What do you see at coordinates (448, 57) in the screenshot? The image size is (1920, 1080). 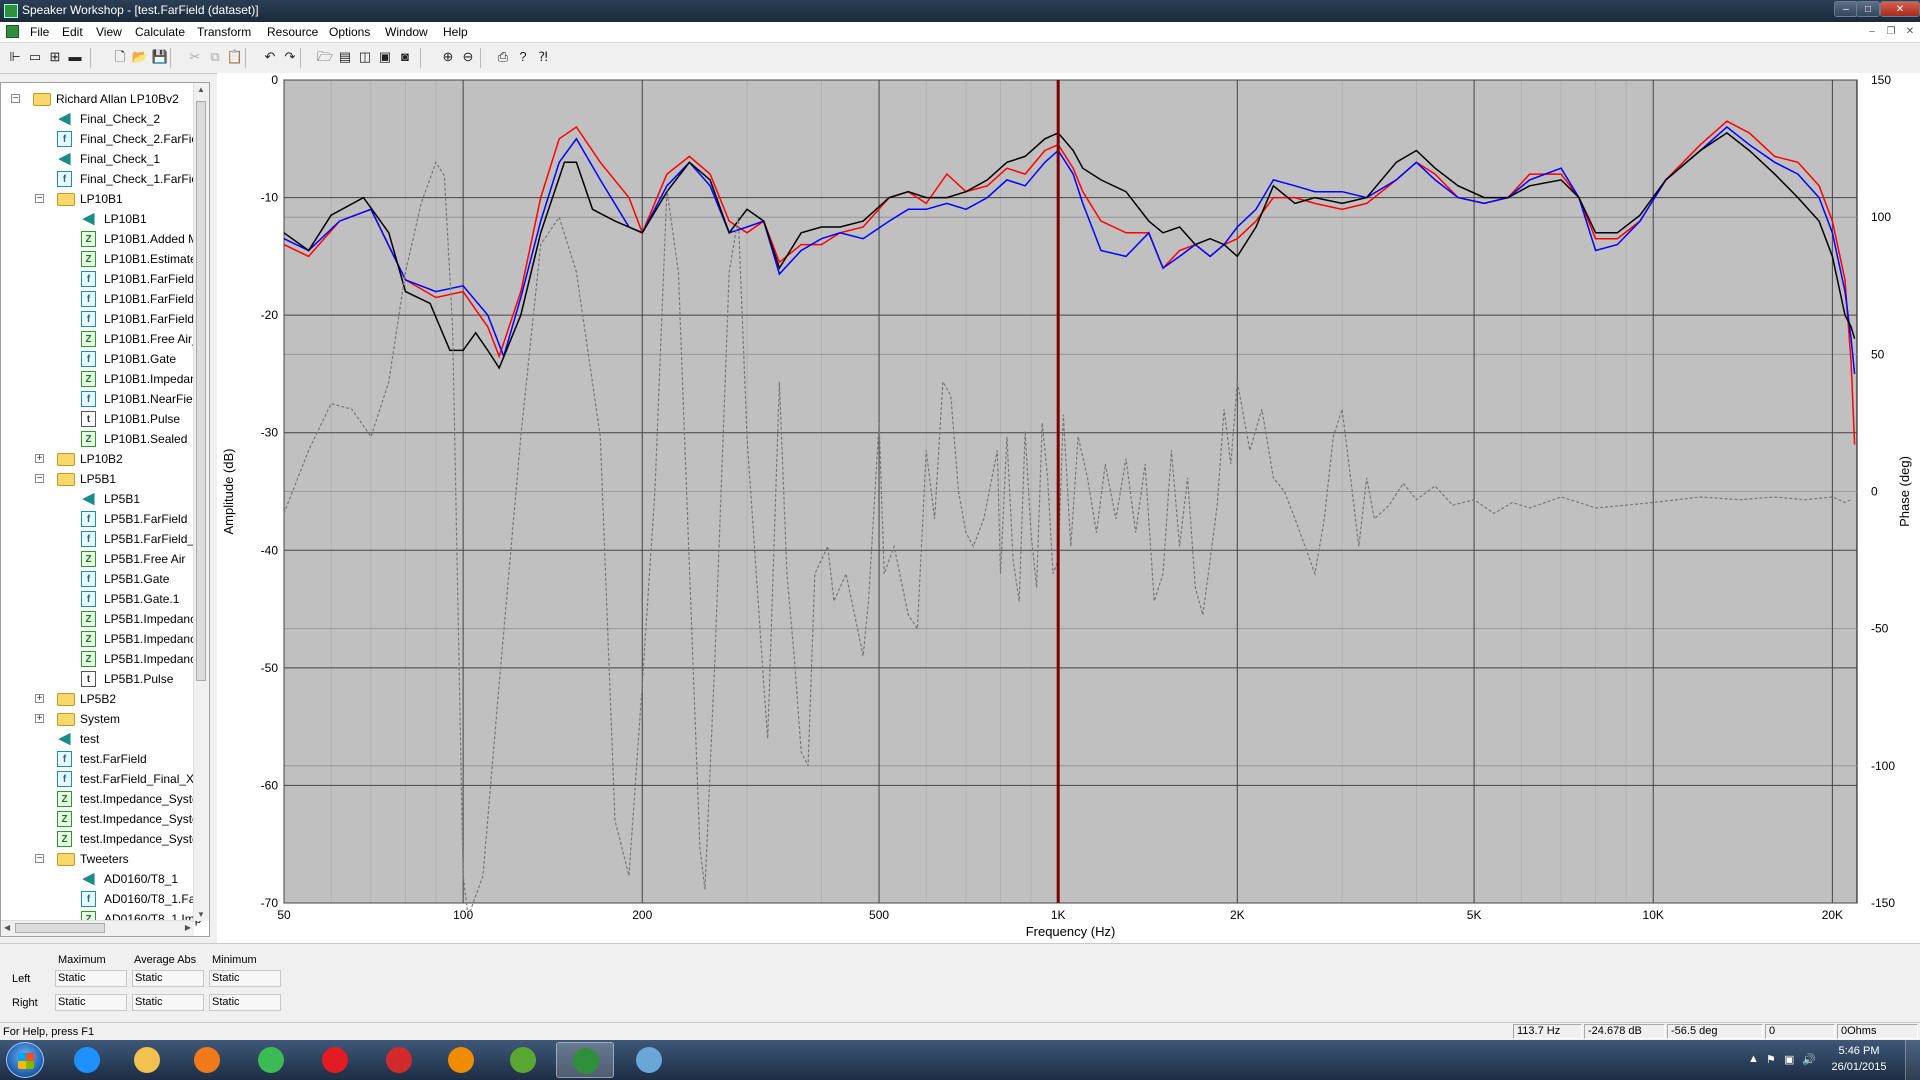 I see `zoom-in-icon: ⊕` at bounding box center [448, 57].